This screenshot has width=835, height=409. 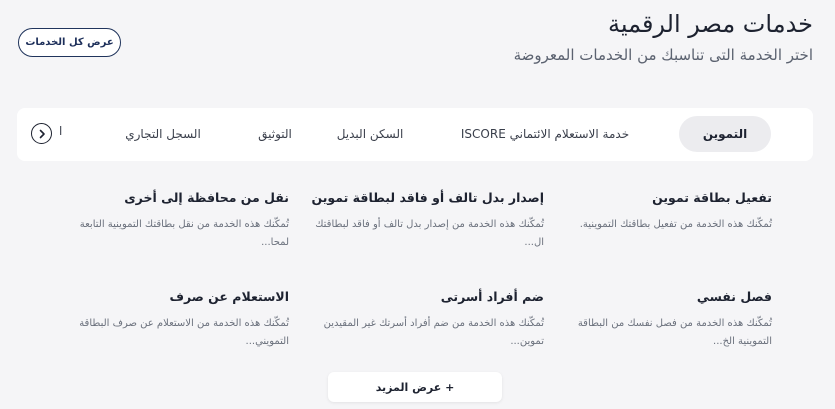 I want to click on tab-truncated: ا, so click(x=60, y=131).